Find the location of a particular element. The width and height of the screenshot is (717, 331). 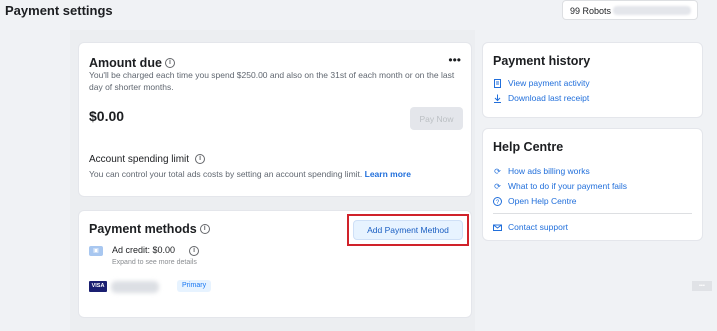

spending-limit-heading: Account spending limit i is located at coordinates (147, 159).